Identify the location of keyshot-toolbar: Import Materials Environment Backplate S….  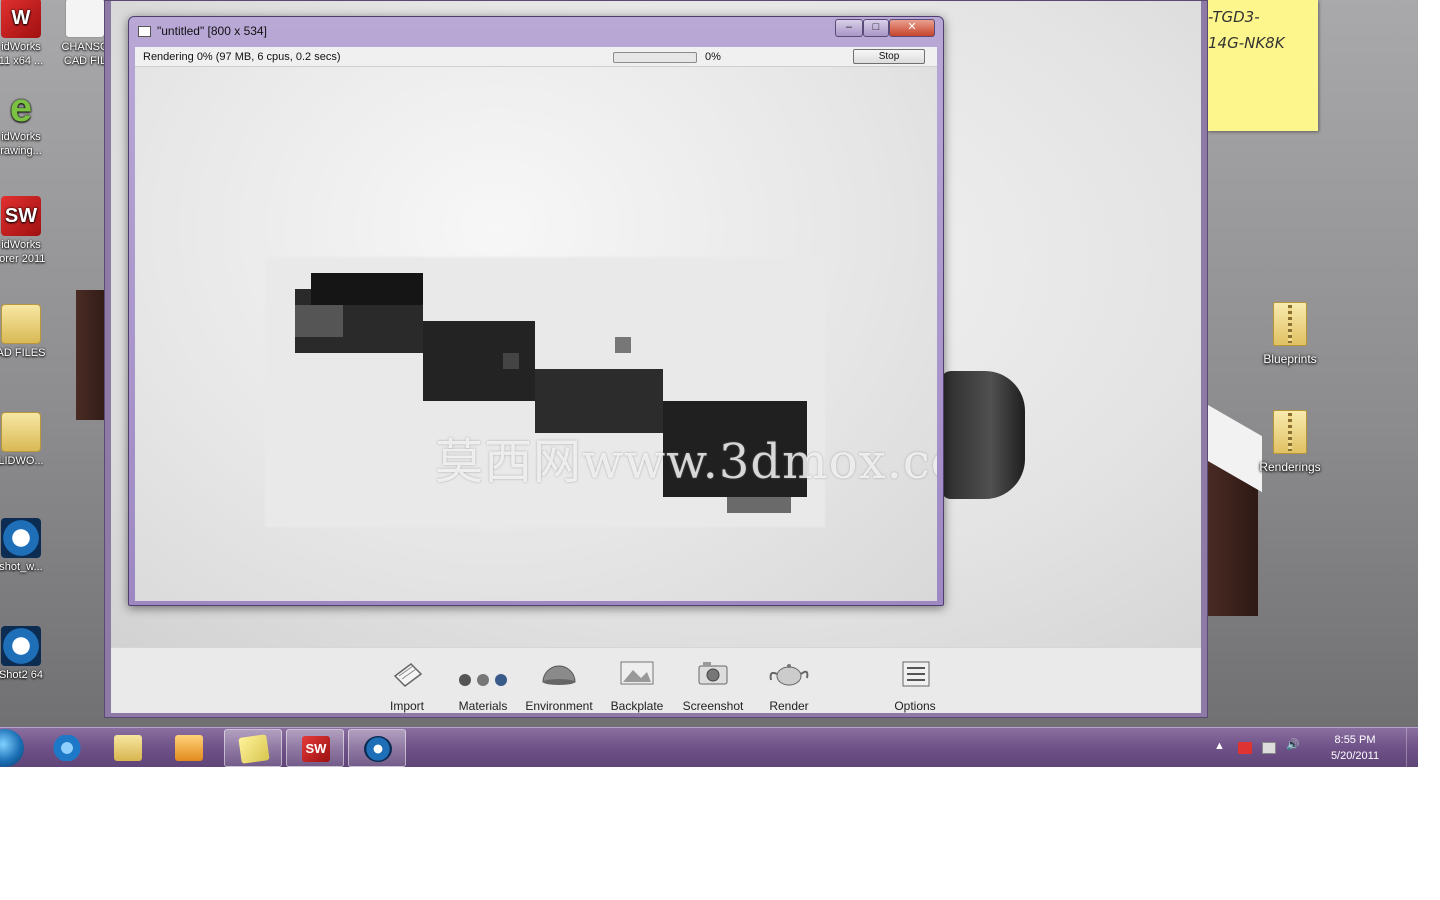
(656, 680).